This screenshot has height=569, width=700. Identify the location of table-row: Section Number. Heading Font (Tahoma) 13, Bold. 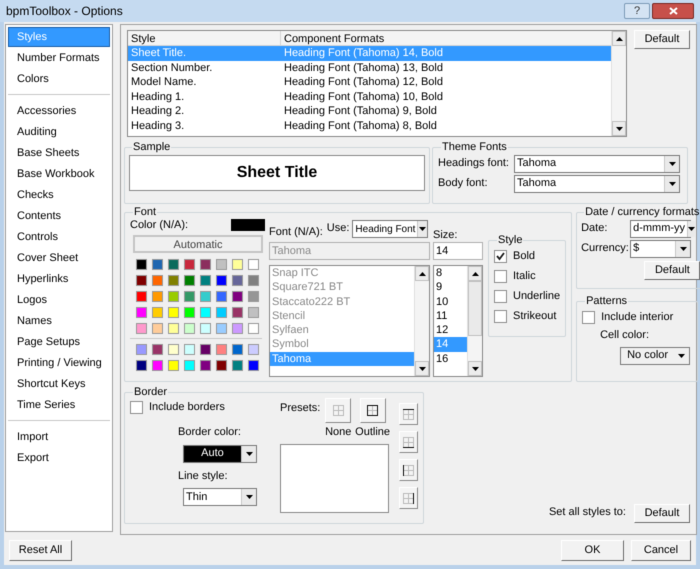
(369, 67).